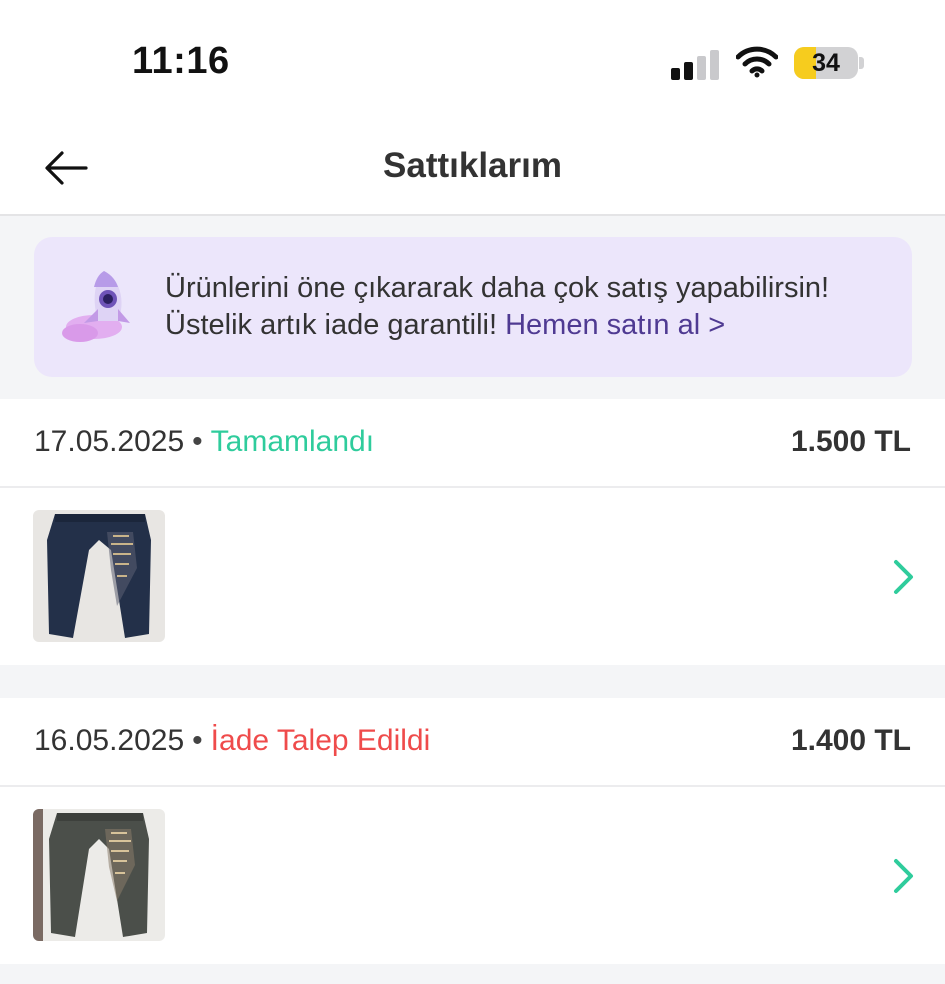  What do you see at coordinates (472, 742) in the screenshot?
I see `order-header: 16.05.2025 • İade Talep Edildi 1.400 TL` at bounding box center [472, 742].